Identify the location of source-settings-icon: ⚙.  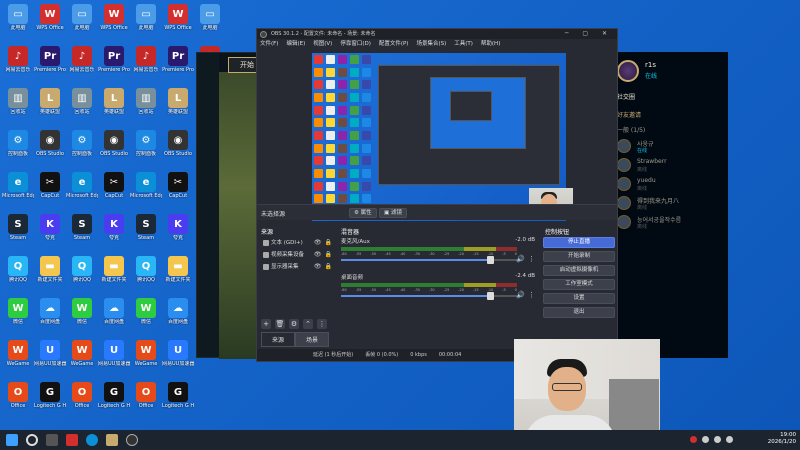
(294, 324).